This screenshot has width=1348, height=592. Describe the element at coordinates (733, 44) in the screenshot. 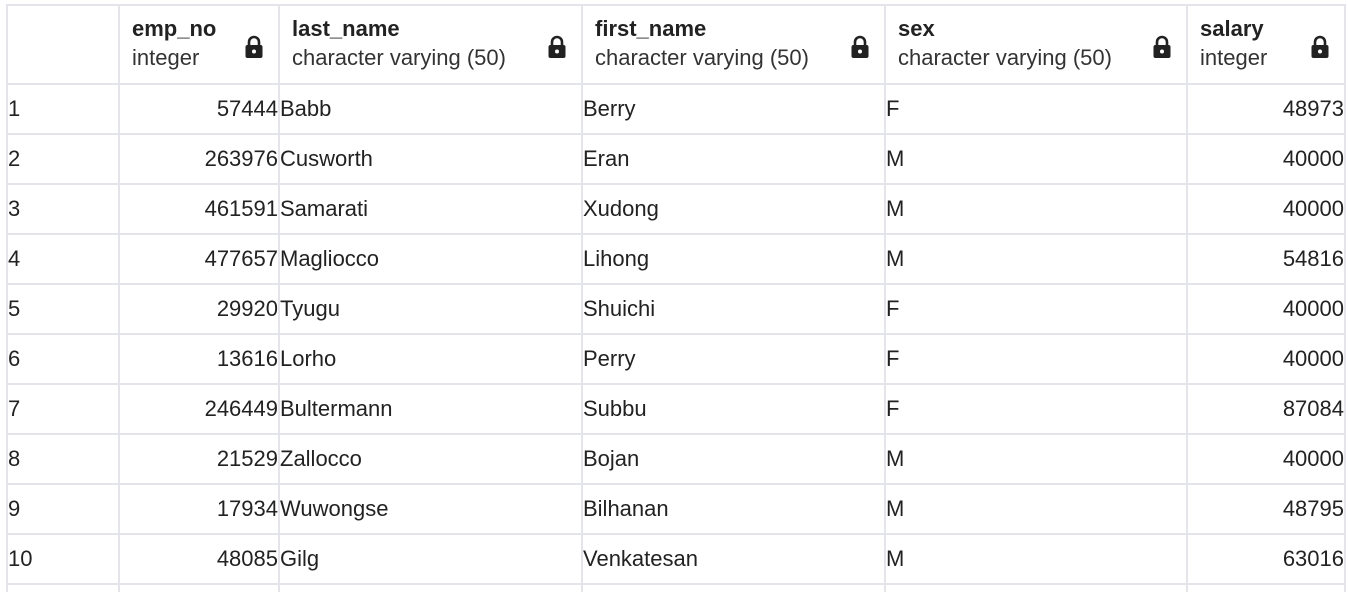

I see `column-header-first-name: first_name character varying (50)` at that location.